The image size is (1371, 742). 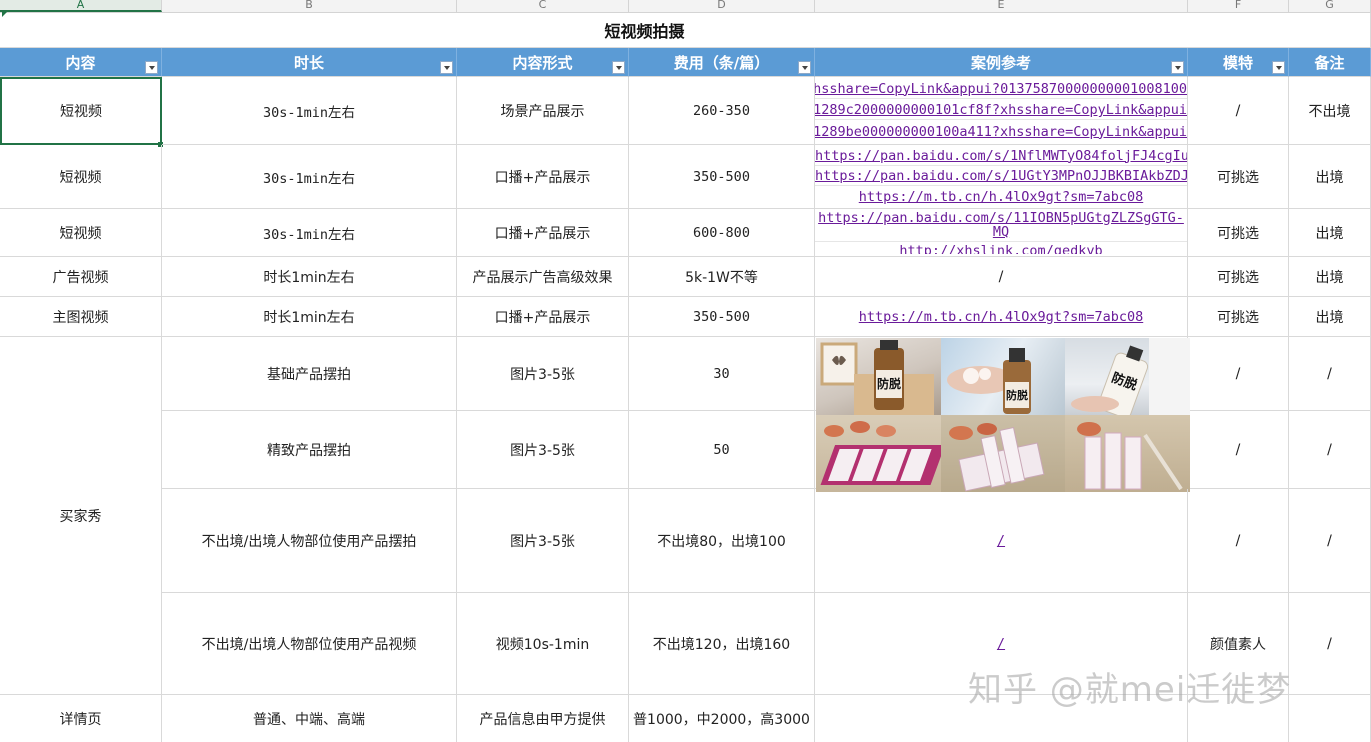 I want to click on cell-r6-fee: 30, so click(x=722, y=374).